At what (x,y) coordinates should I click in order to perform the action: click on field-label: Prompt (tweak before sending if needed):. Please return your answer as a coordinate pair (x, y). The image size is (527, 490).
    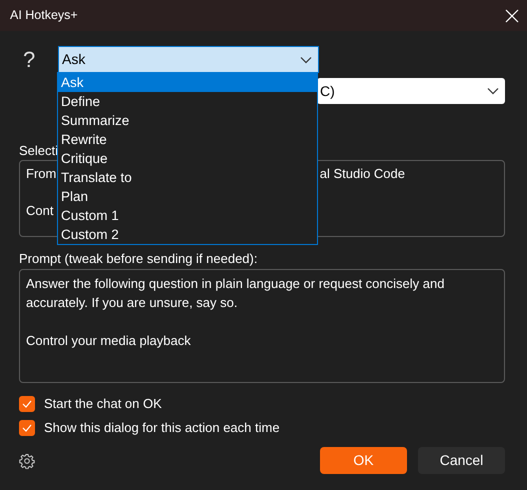
    Looking at the image, I should click on (138, 259).